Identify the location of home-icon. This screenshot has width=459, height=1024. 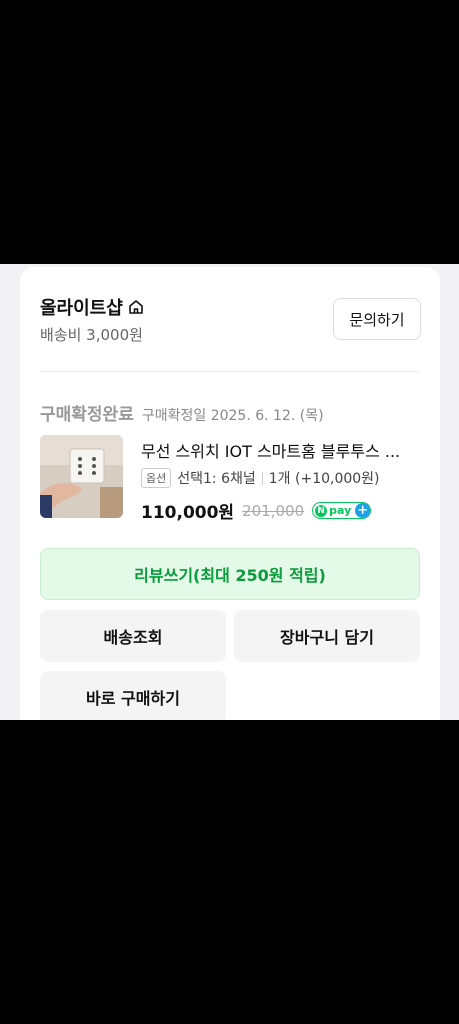
(136, 307).